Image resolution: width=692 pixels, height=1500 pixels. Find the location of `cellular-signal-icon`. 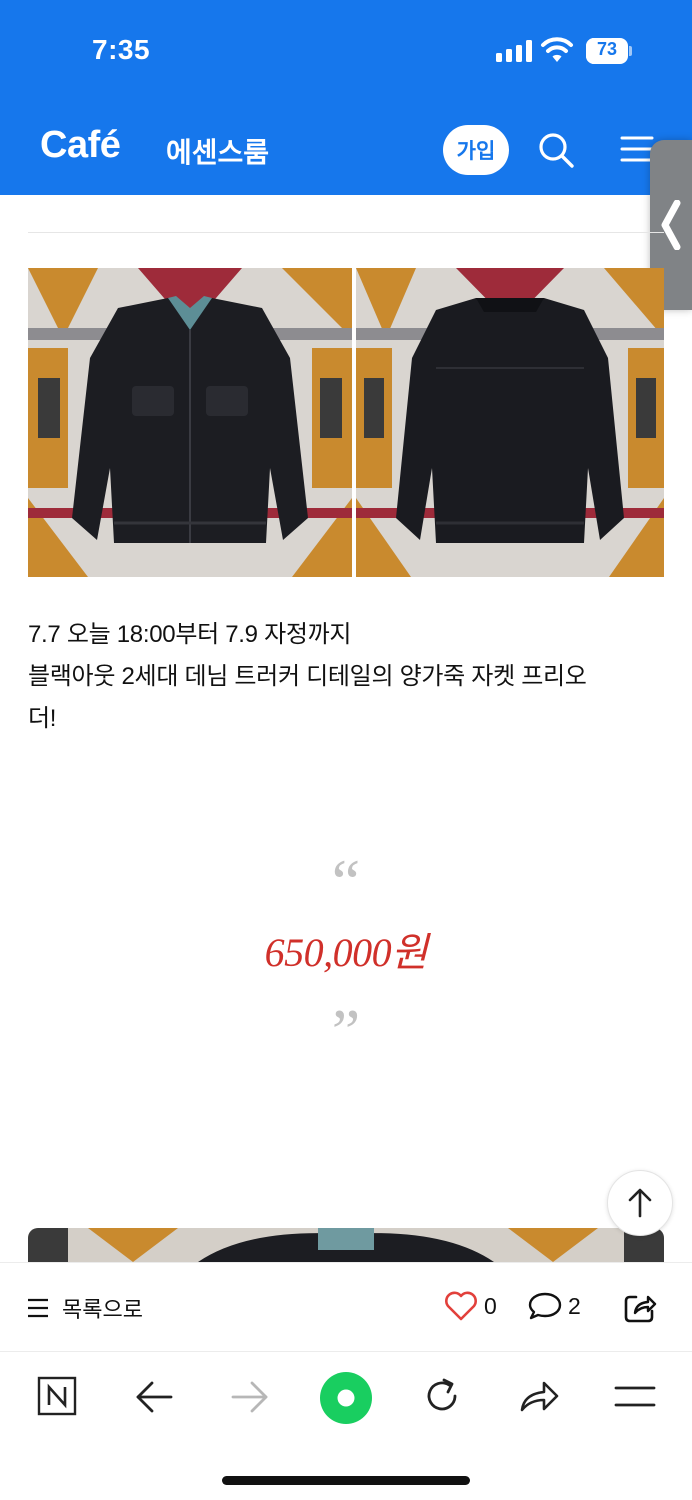

cellular-signal-icon is located at coordinates (514, 51).